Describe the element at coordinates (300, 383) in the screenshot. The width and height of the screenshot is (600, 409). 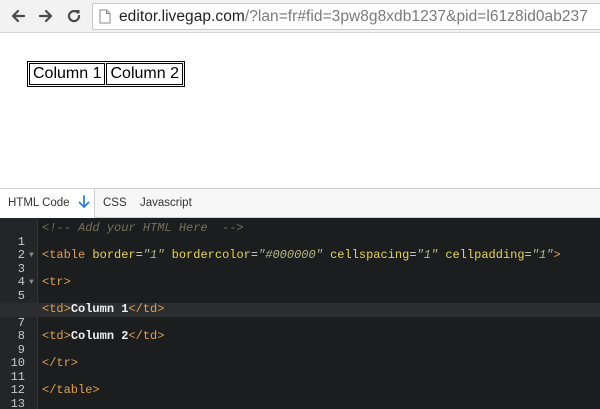
I see `code-line: 12` at that location.